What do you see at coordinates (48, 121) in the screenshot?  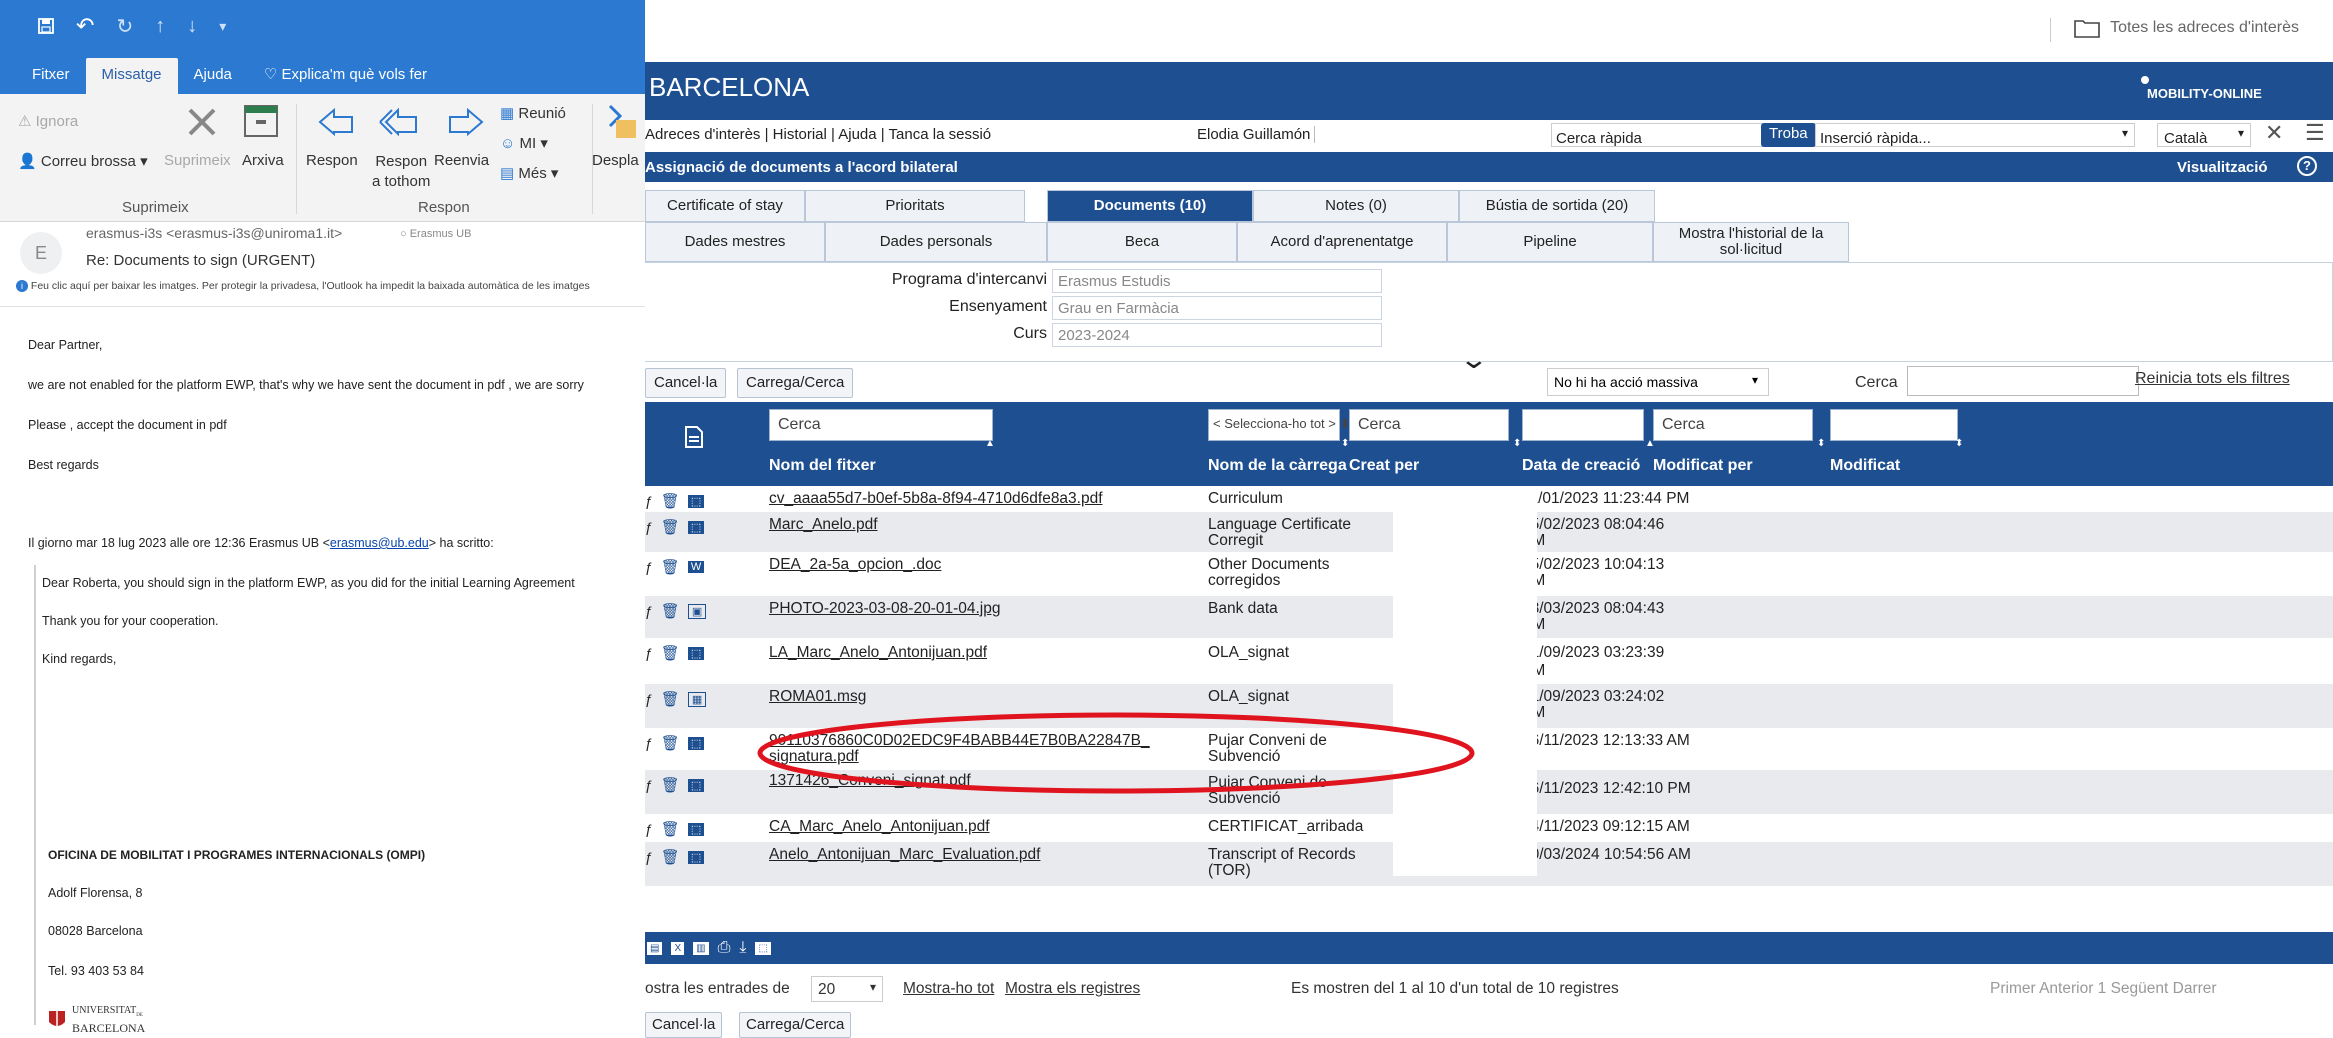 I see `ignore-button: ⚠ Ignora` at bounding box center [48, 121].